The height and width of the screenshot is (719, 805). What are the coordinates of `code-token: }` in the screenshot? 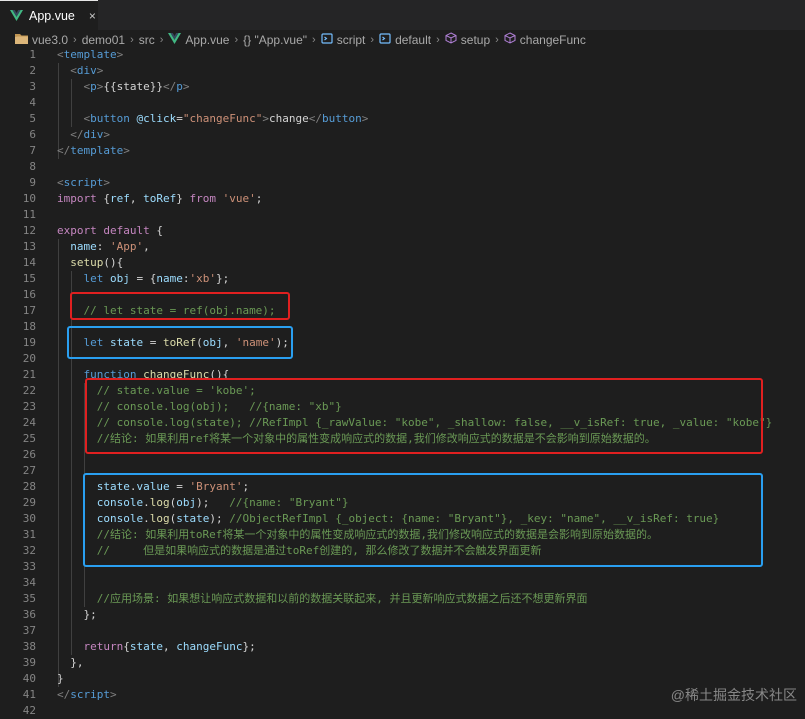 It's located at (183, 198).